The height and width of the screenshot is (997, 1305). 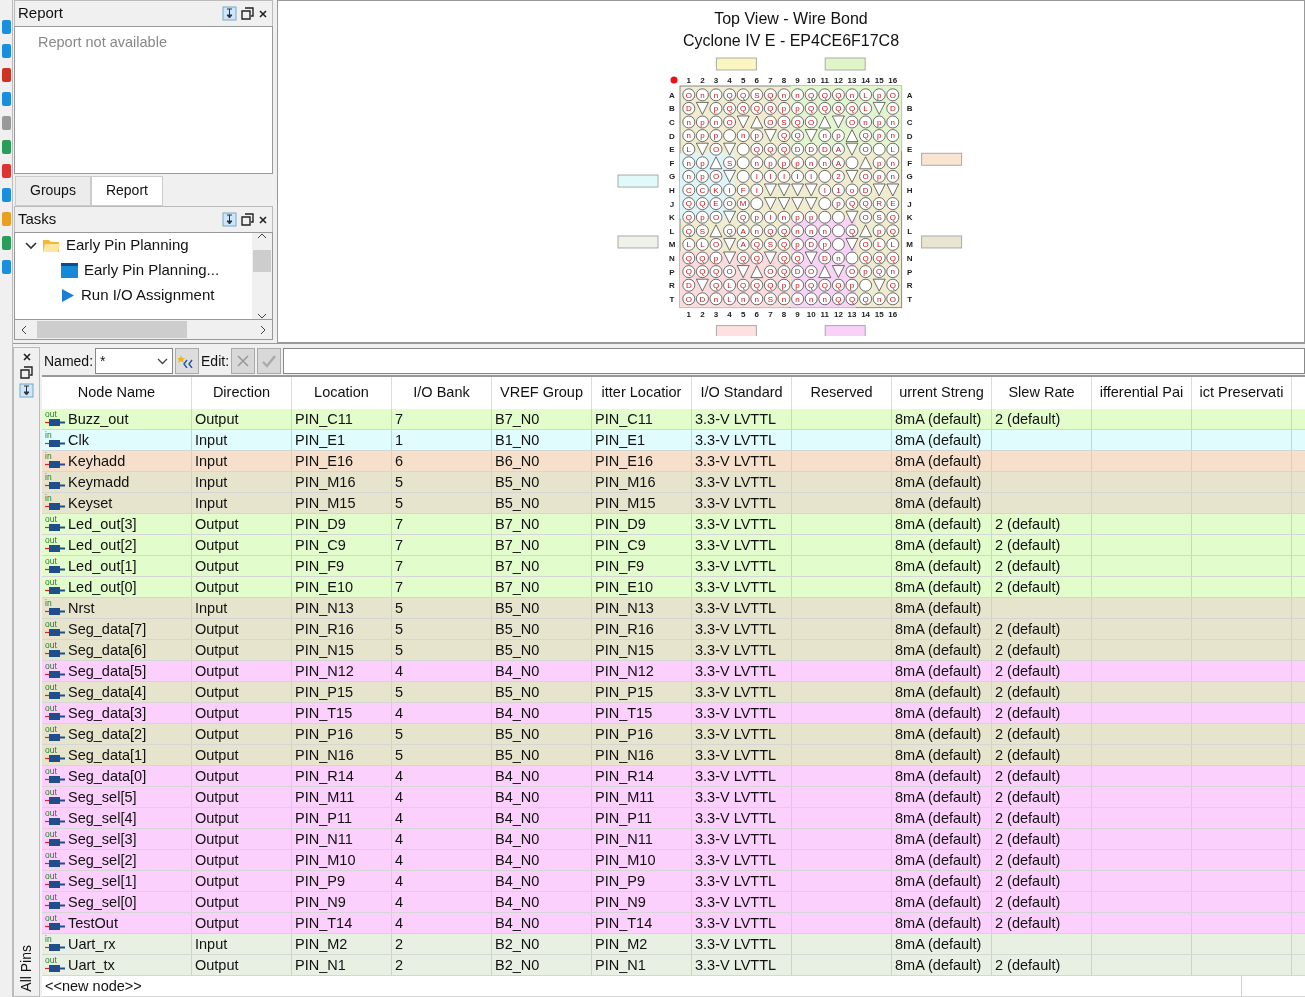 I want to click on table-row: out Seg_sel[5] Output PIN_M11 4 B4_N0 PIN_M11 3.3-V LVTTL 8mA (default) 2 (default), so click(x=673, y=797).